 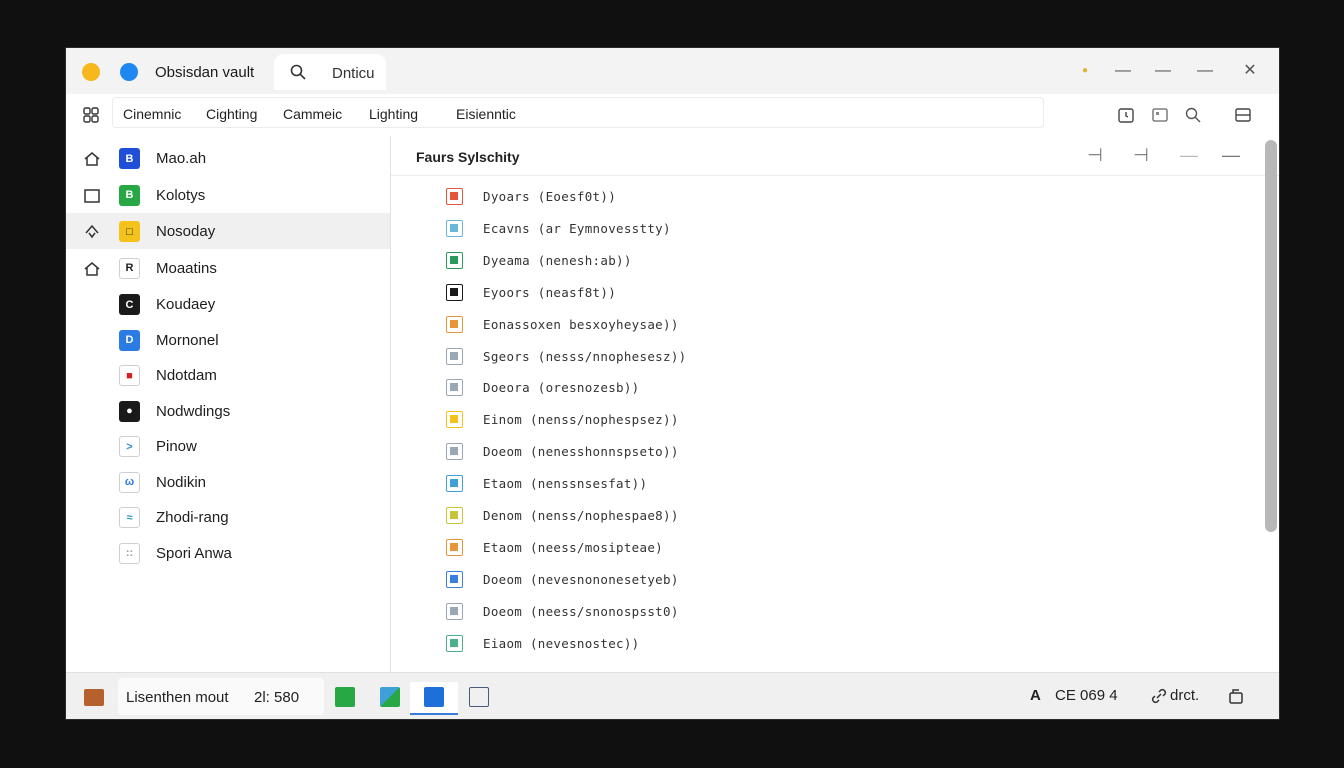 I want to click on panel-header: Faurs Sylschity ⊣ ⊣ — —, so click(x=835, y=156).